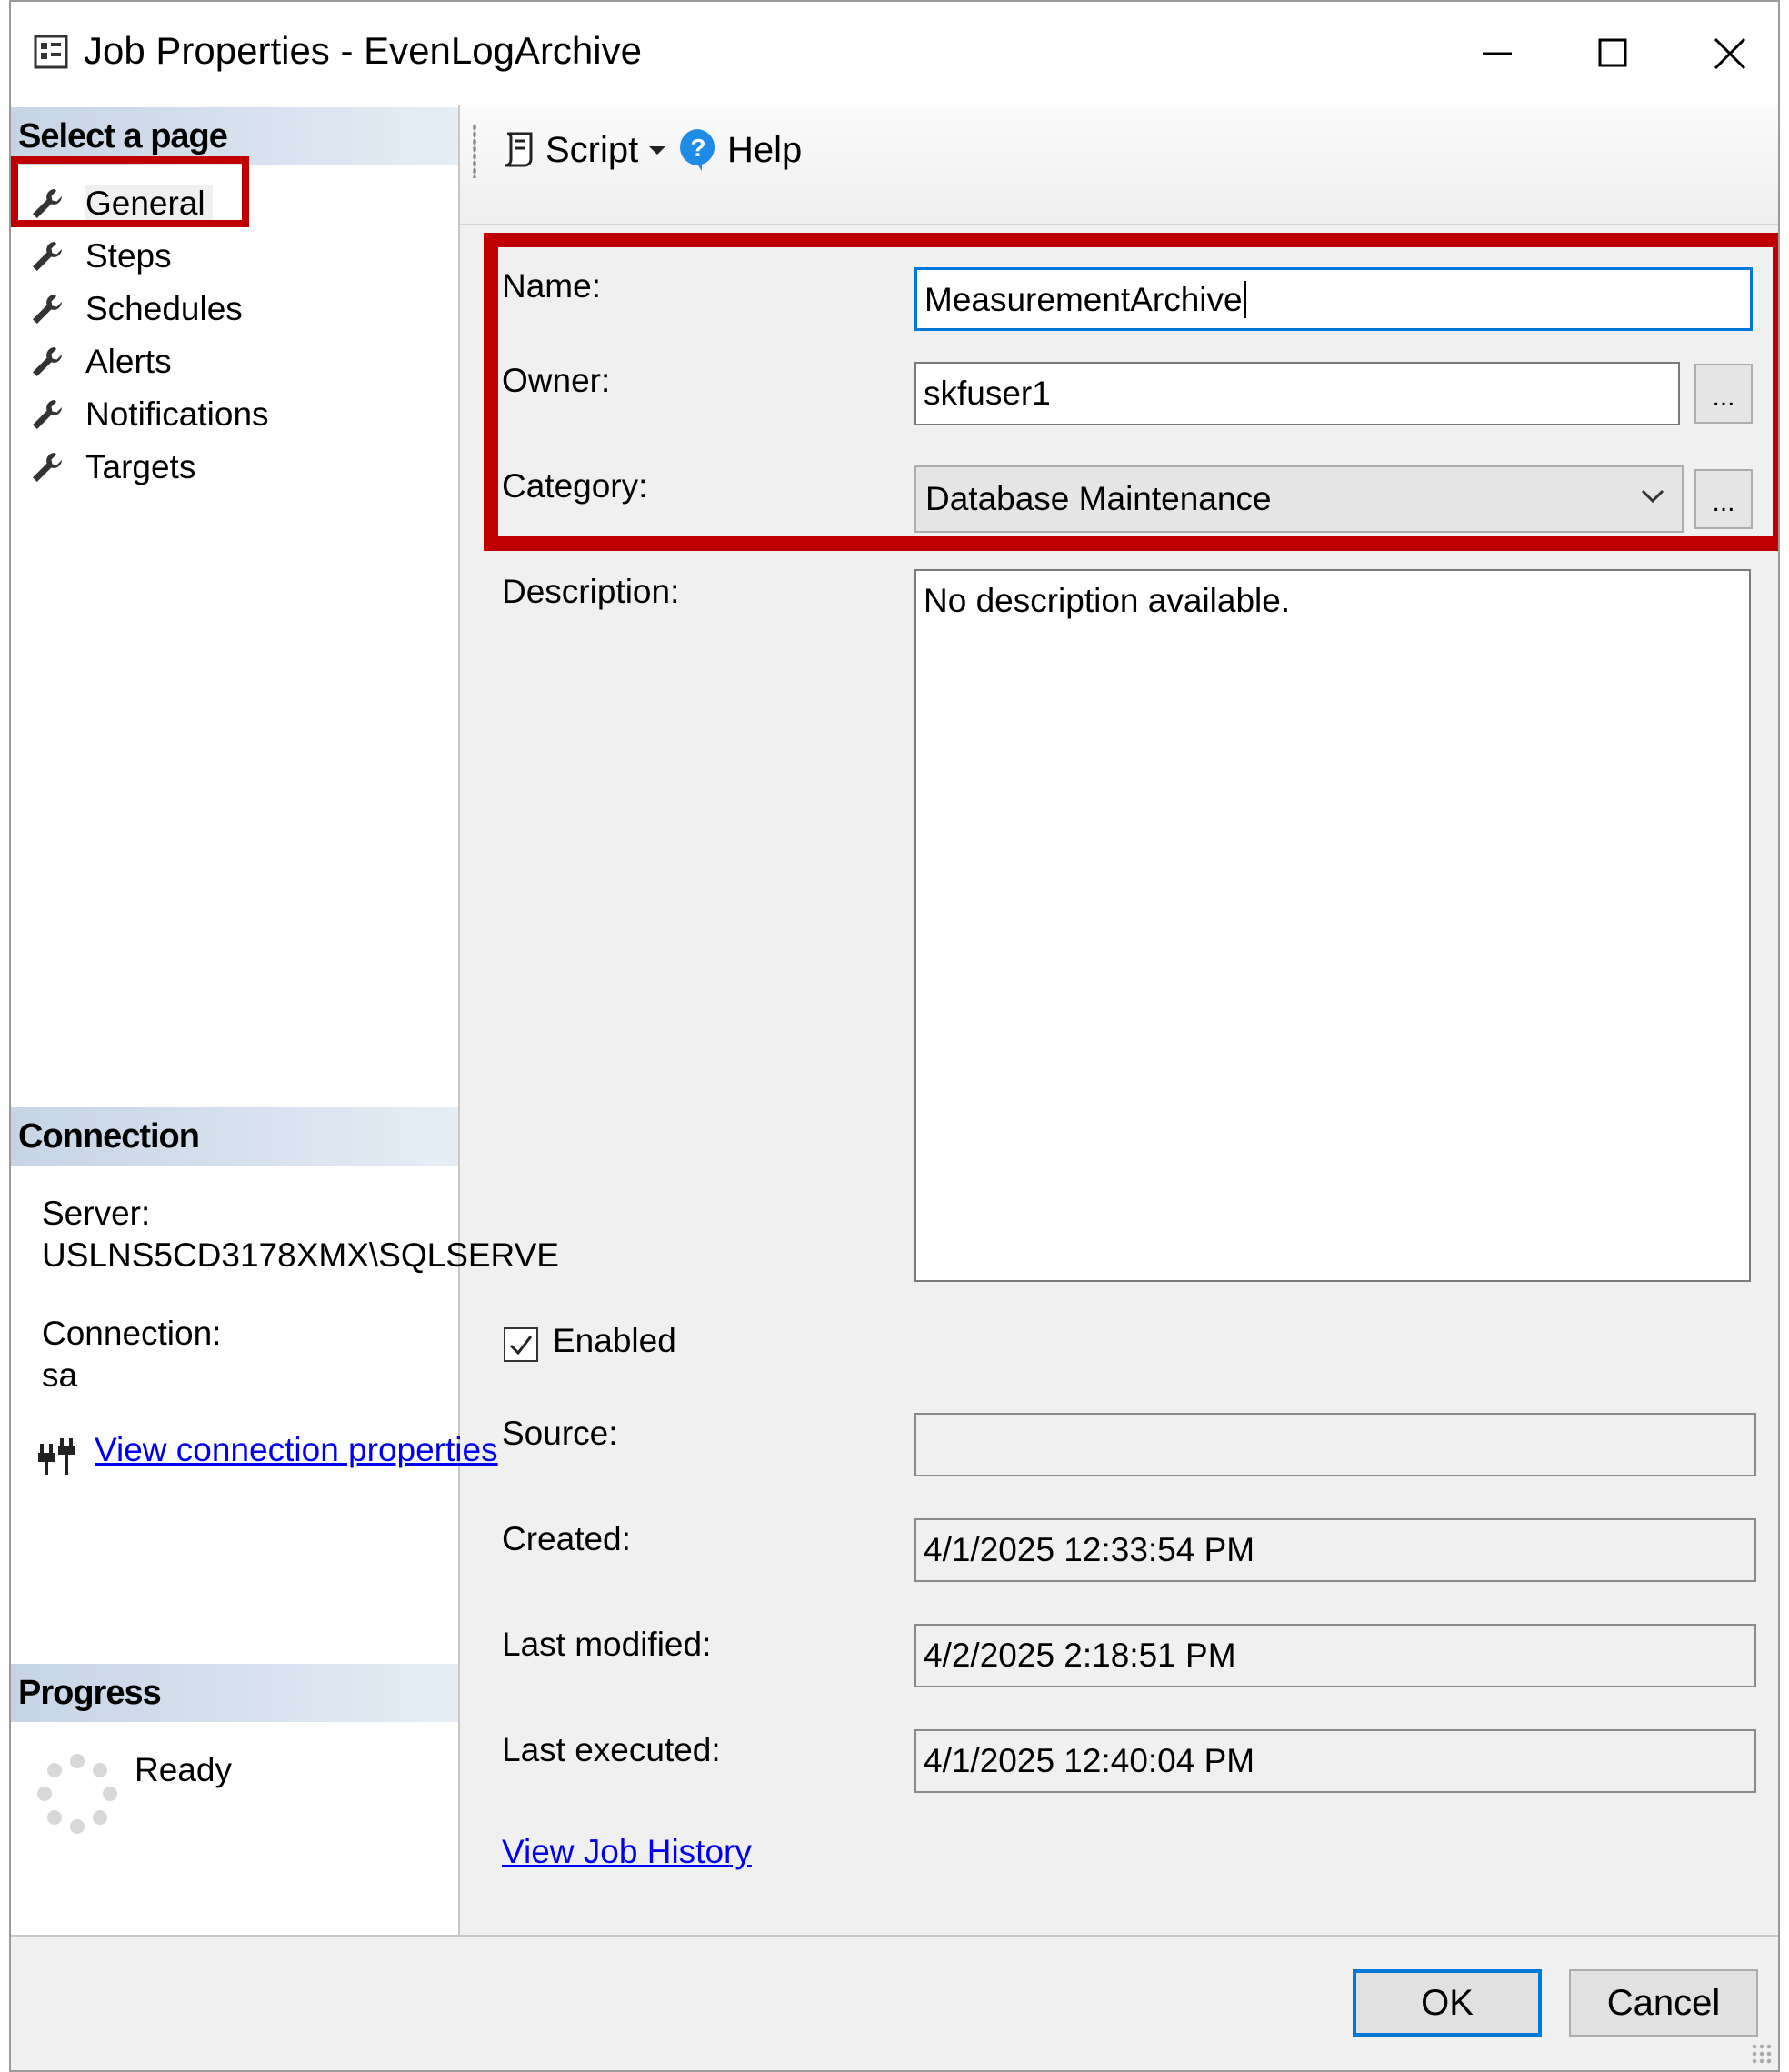 The width and height of the screenshot is (1789, 2072). Describe the element at coordinates (560, 1433) in the screenshot. I see `source-label: Source:` at that location.